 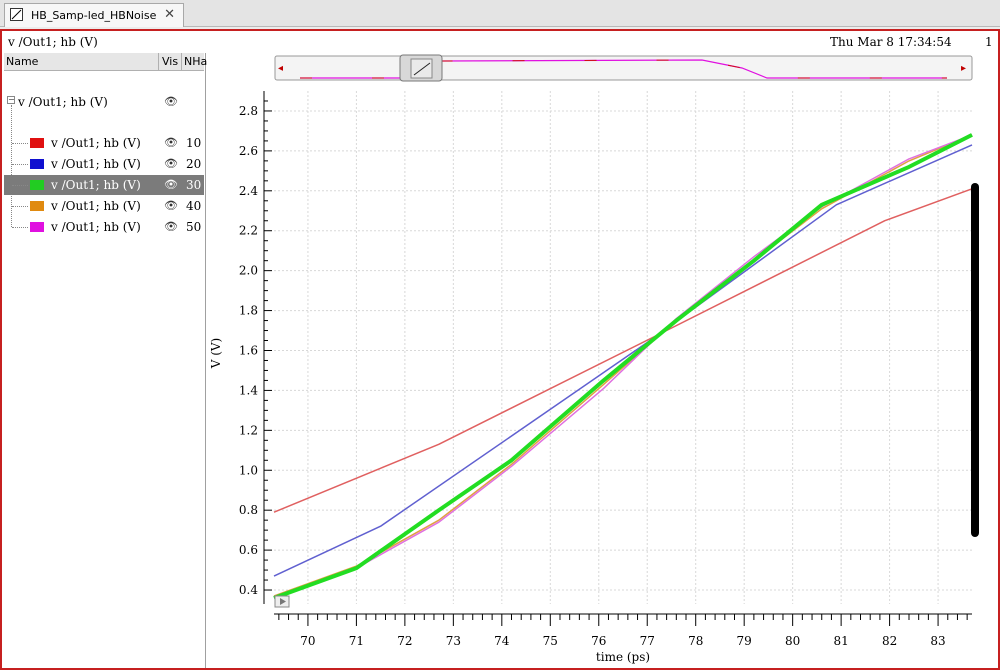 I want to click on x-tick-label: 73, so click(x=453, y=641).